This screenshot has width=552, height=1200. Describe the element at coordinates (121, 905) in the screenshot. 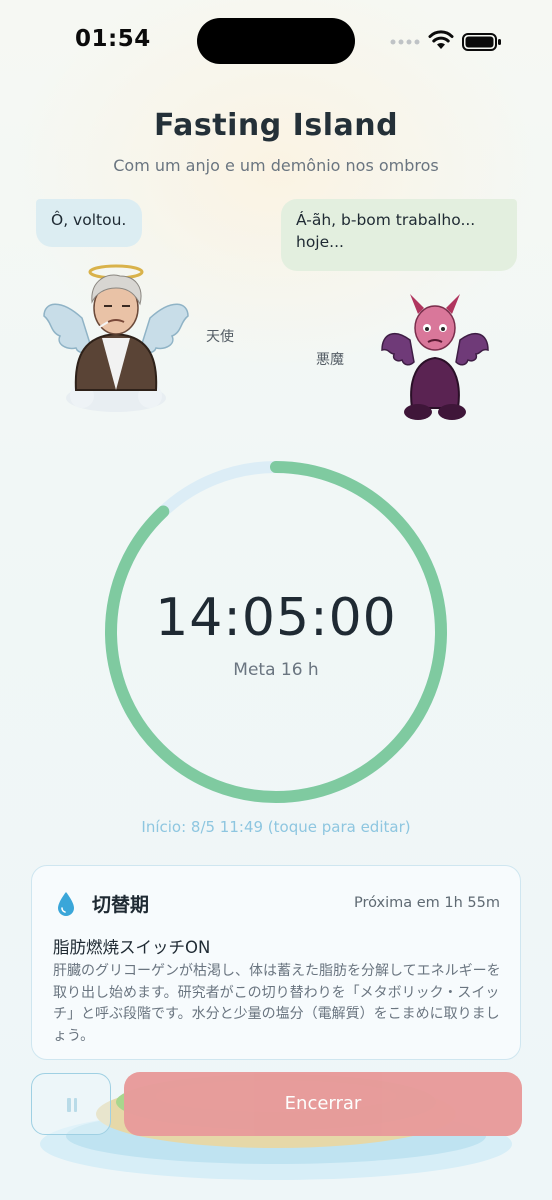

I see `phase-name: 切替期` at that location.